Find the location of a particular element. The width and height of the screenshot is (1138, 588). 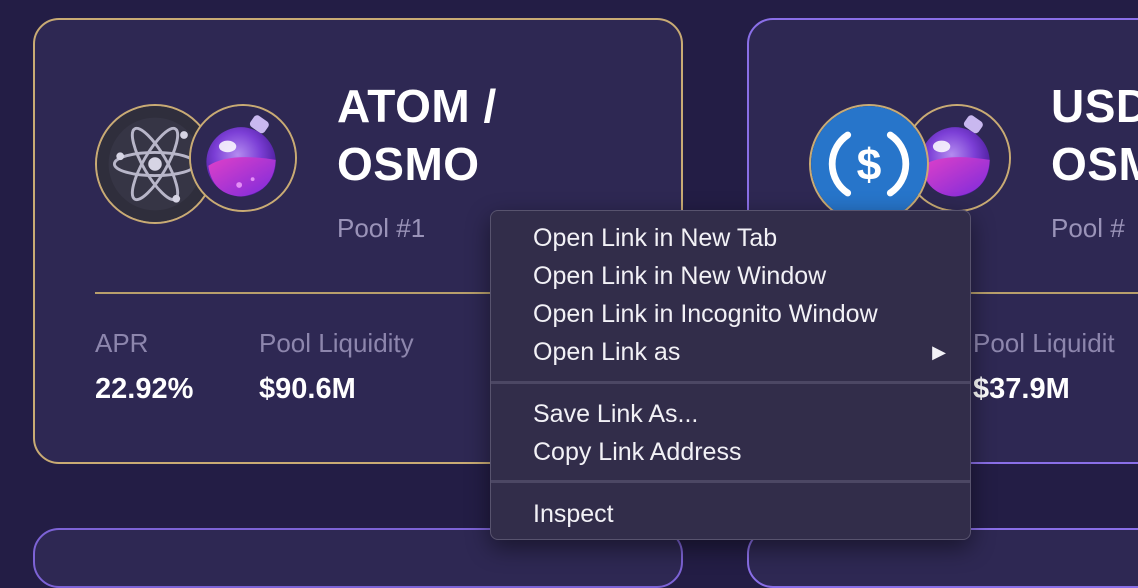

liquidity-label: Pool Liquidit is located at coordinates (1044, 343).